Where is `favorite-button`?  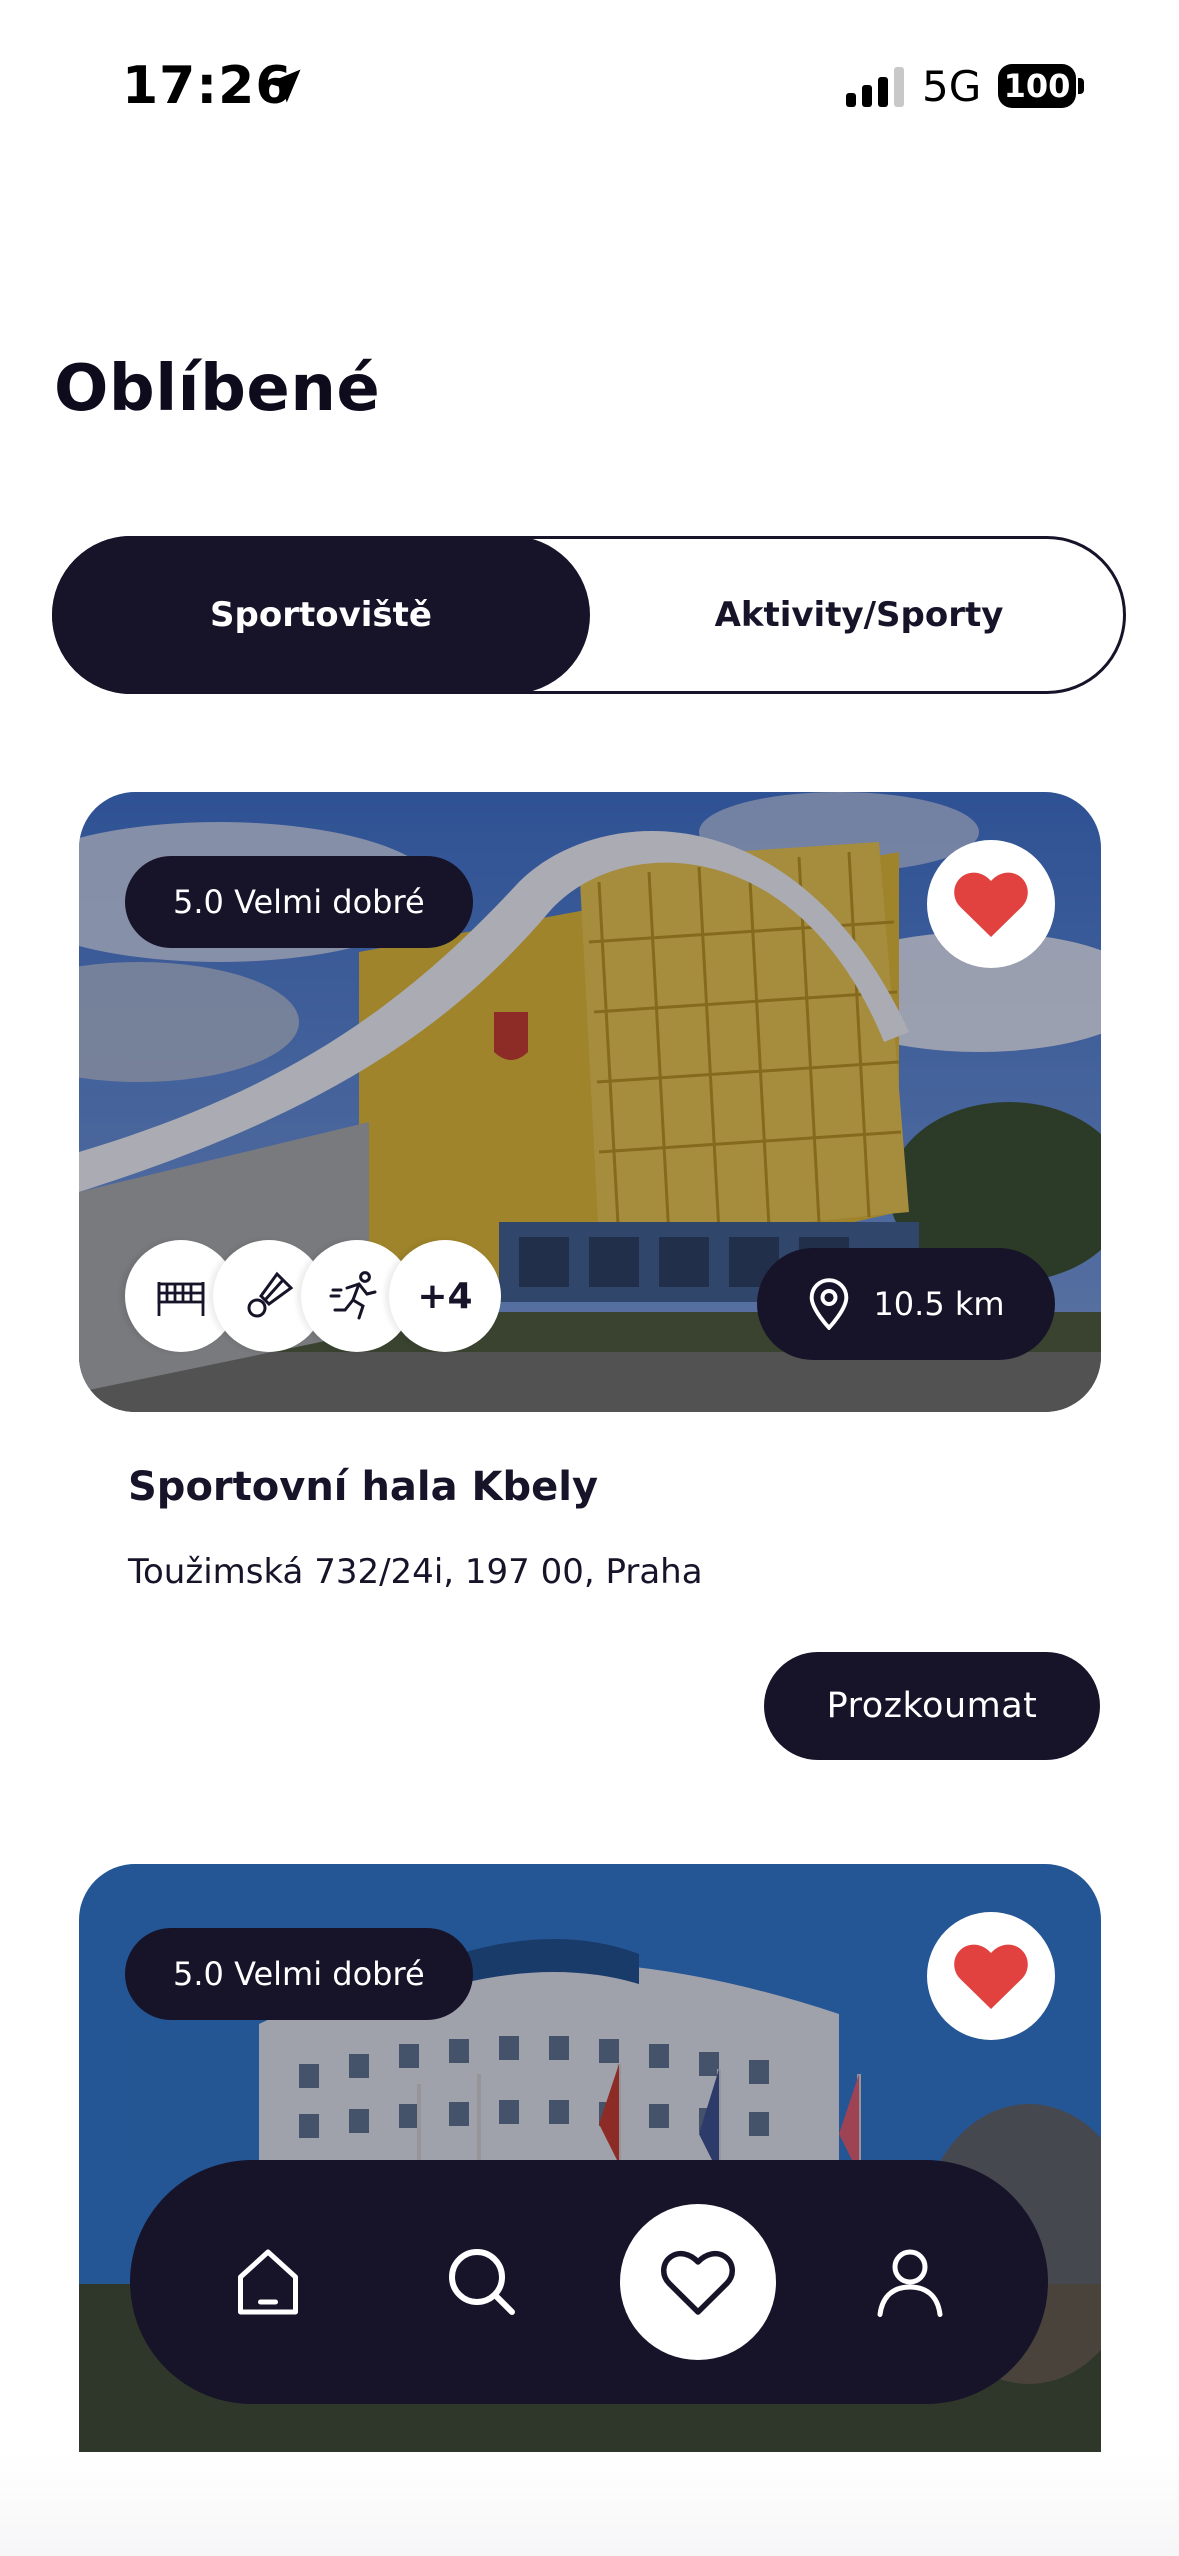
favorite-button is located at coordinates (991, 904).